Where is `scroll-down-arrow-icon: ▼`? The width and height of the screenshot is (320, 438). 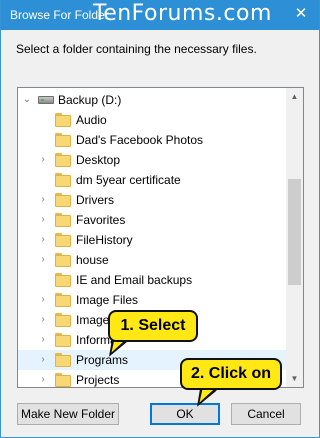 scroll-down-arrow-icon: ▼ is located at coordinates (294, 378).